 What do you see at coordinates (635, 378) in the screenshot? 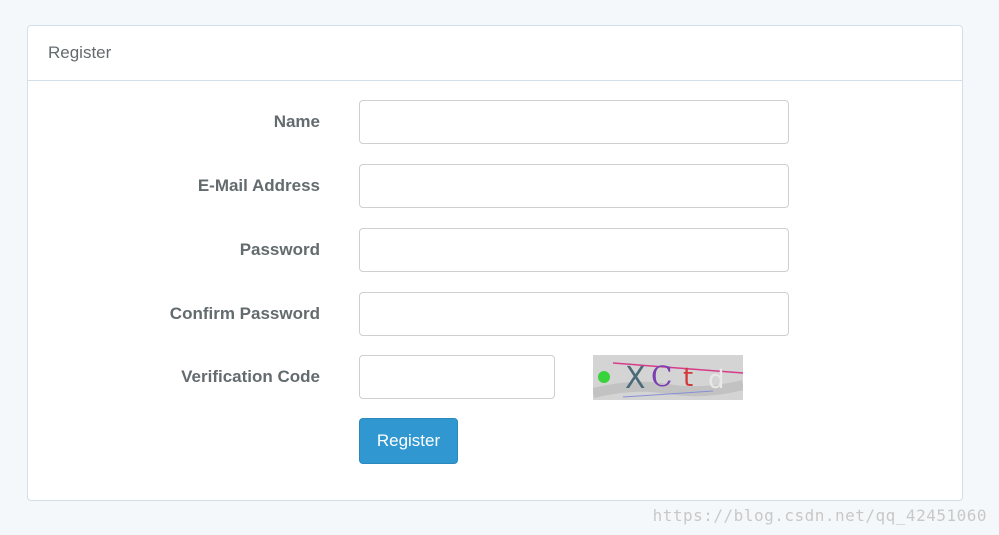
I see `svg-text: X` at bounding box center [635, 378].